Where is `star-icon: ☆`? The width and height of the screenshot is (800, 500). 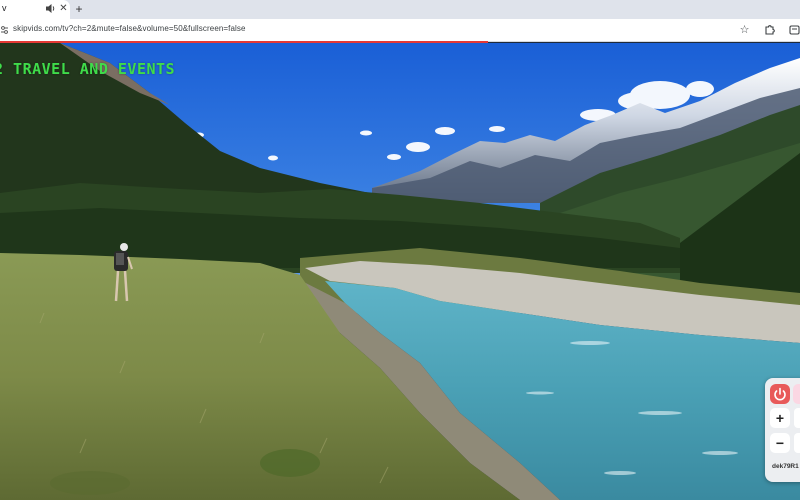
star-icon: ☆ is located at coordinates (744, 30).